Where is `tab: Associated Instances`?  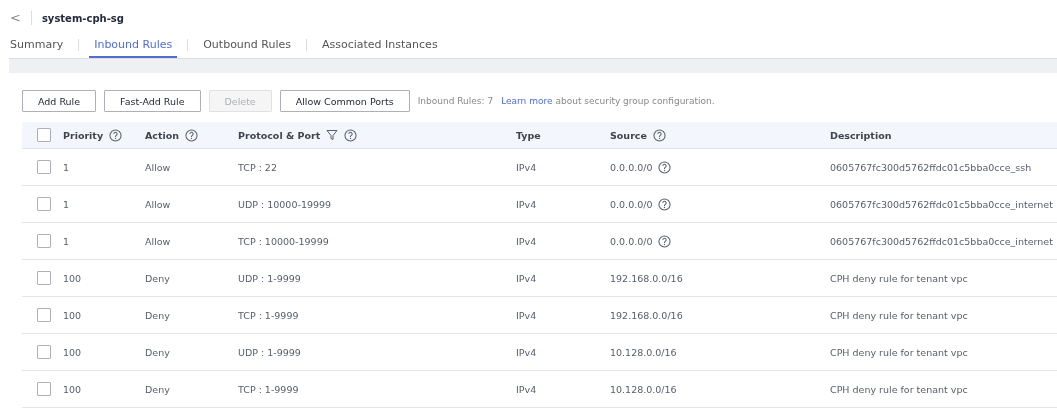
tab: Associated Instances is located at coordinates (379, 48).